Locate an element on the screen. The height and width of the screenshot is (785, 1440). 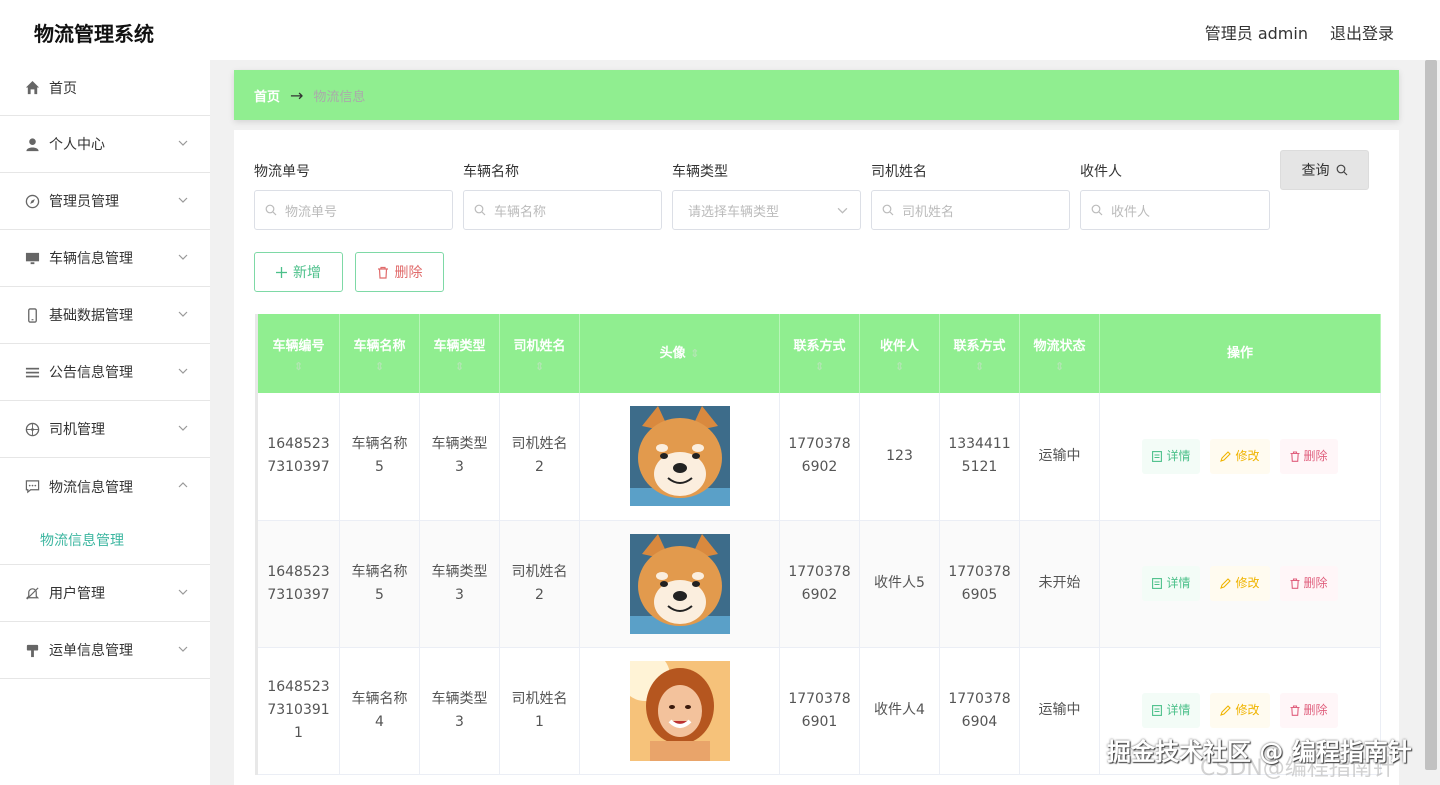
sidebar-item-logistics: 物流信息管理 is located at coordinates (105, 486).